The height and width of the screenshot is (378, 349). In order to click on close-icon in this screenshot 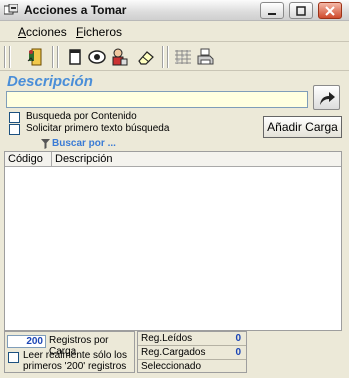, I will do `click(330, 10)`.